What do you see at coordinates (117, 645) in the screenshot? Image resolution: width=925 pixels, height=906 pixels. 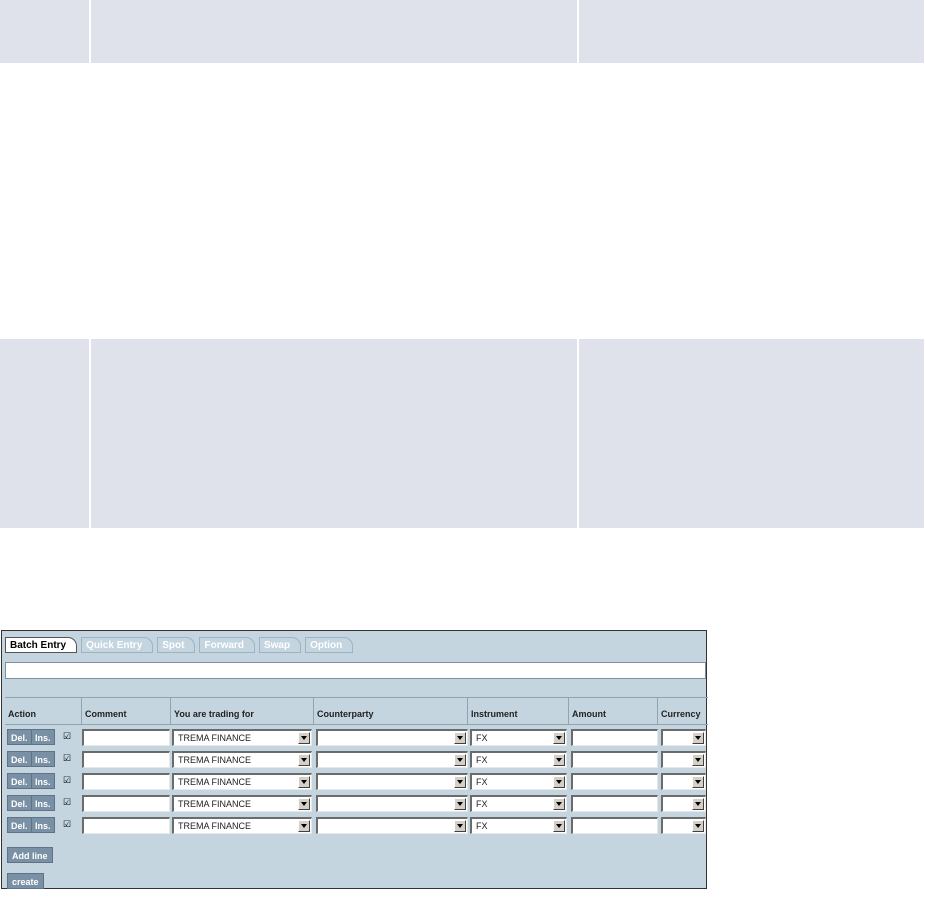 I see `tab-quick-entry: Quick Entry` at bounding box center [117, 645].